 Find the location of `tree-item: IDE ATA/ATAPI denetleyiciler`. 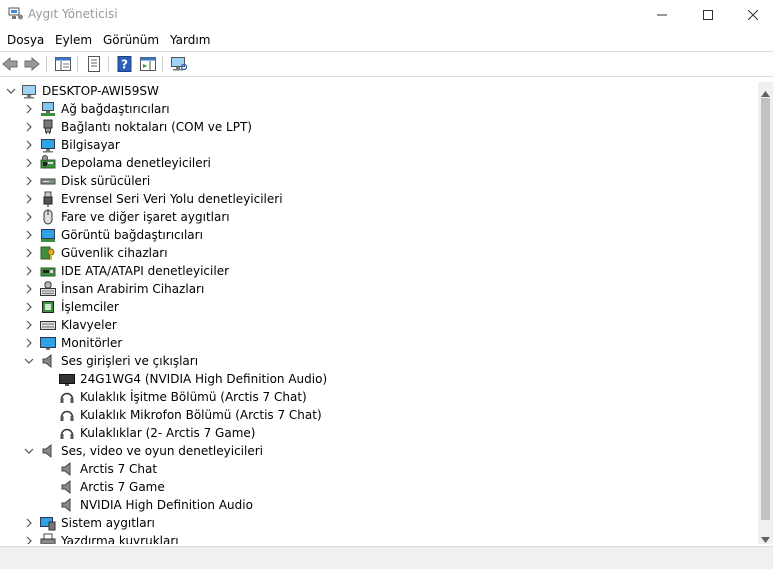

tree-item: IDE ATA/ATAPI denetleyiciler is located at coordinates (379, 271).